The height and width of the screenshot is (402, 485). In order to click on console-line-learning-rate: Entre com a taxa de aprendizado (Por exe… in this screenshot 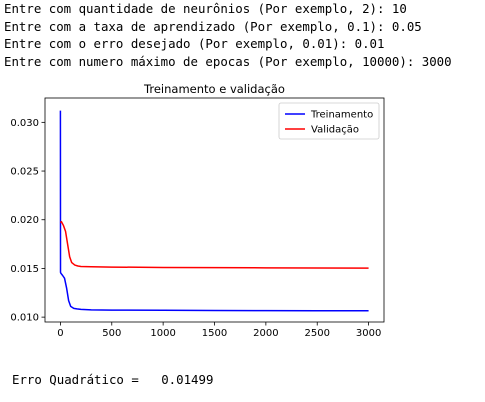, I will do `click(213, 26)`.